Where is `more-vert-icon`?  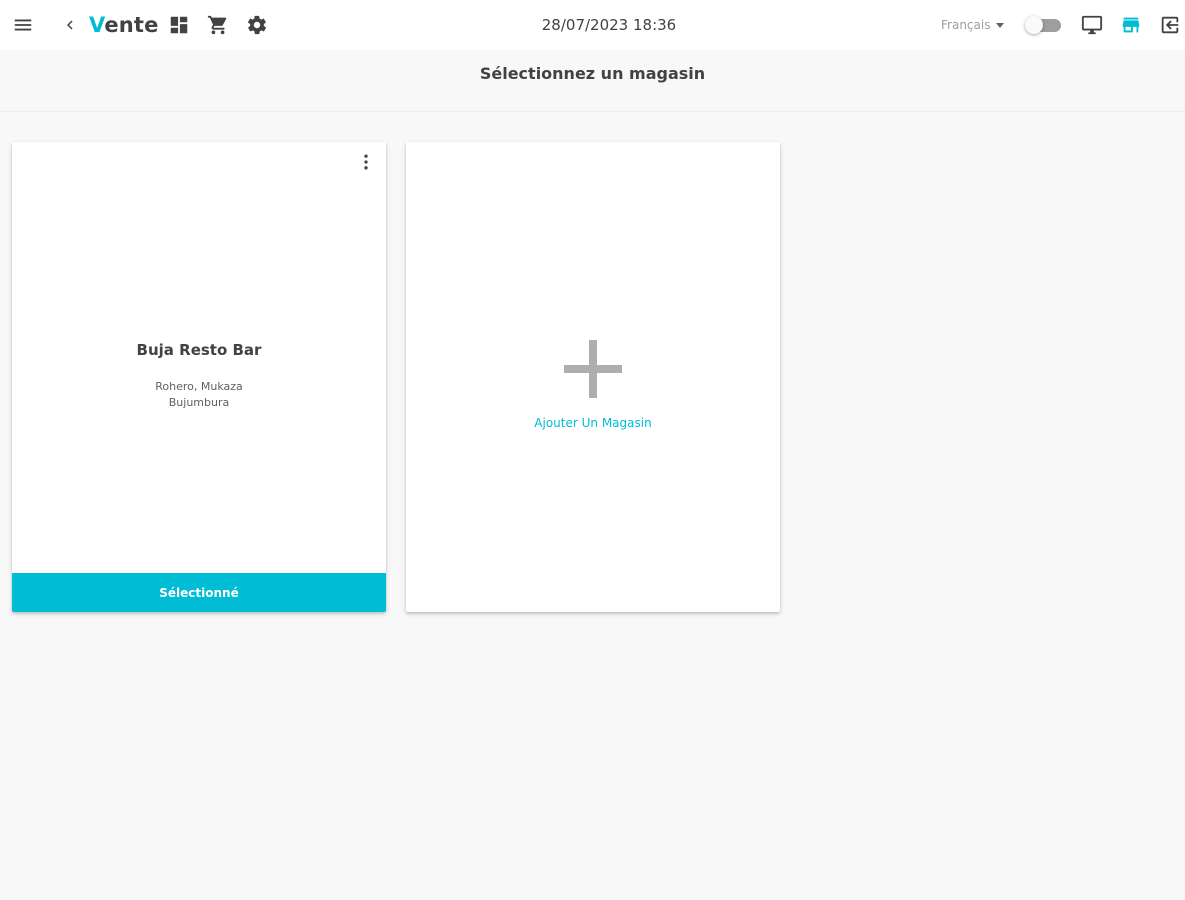
more-vert-icon is located at coordinates (366, 162).